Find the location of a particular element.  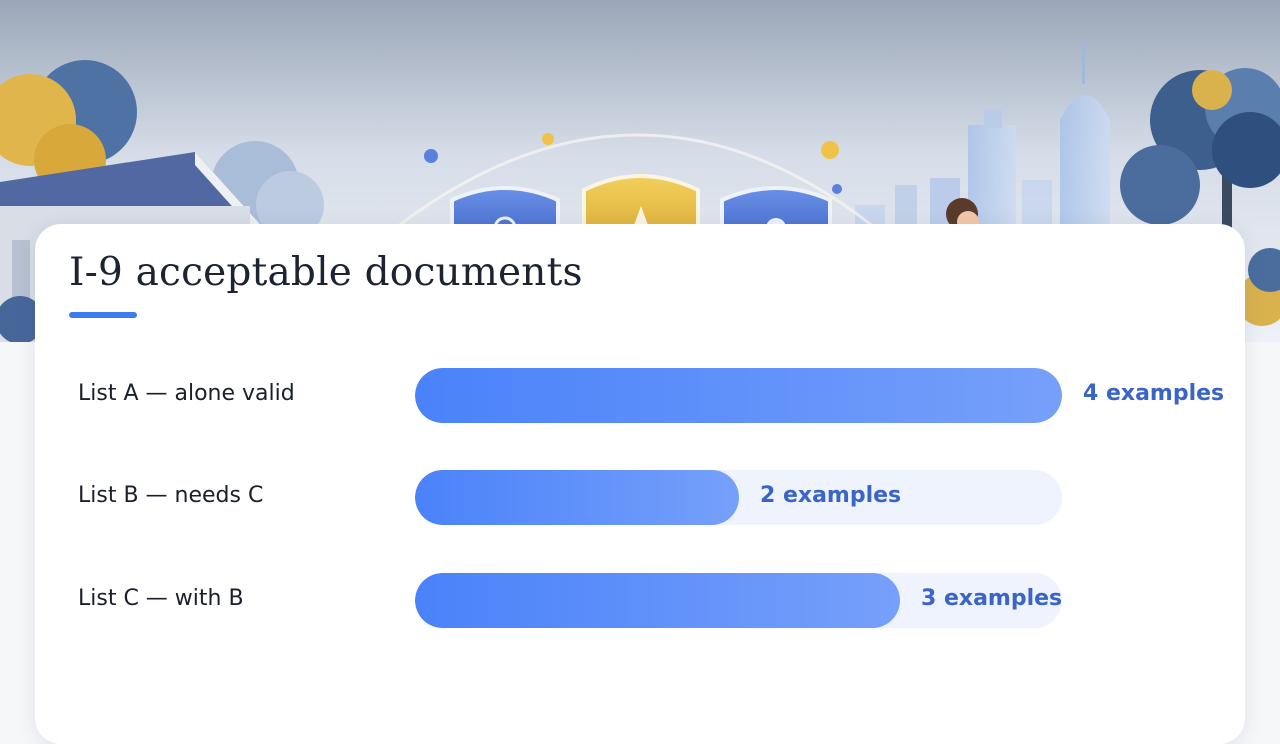

category-label: List C — with B is located at coordinates (161, 598).